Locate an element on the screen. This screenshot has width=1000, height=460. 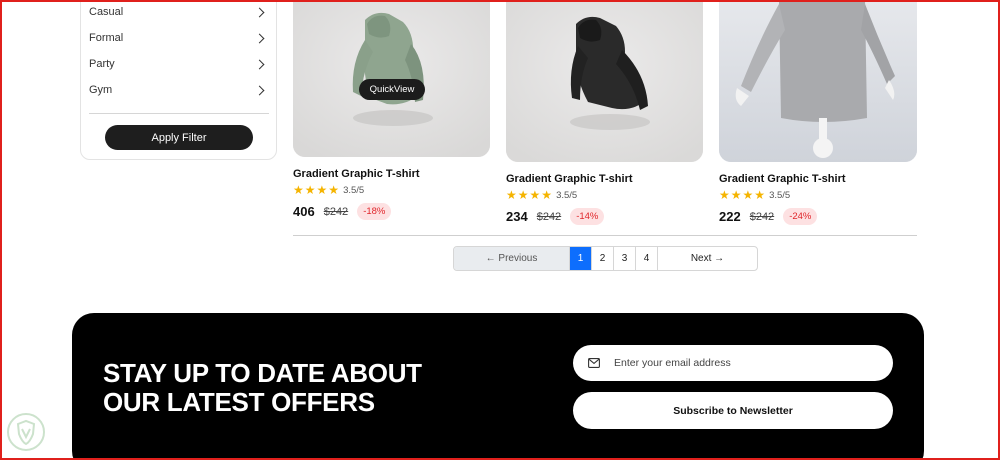
email-field-wrapper is located at coordinates (733, 363).